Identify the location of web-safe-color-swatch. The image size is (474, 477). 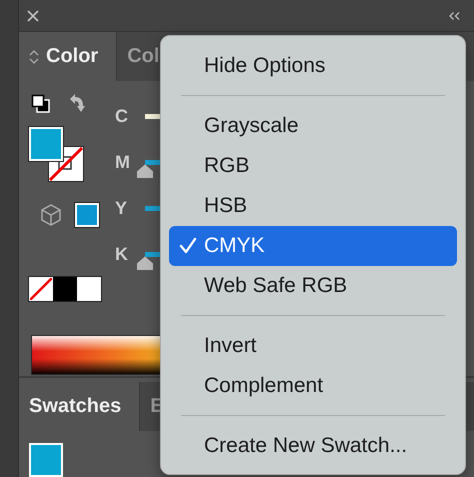
(87, 214).